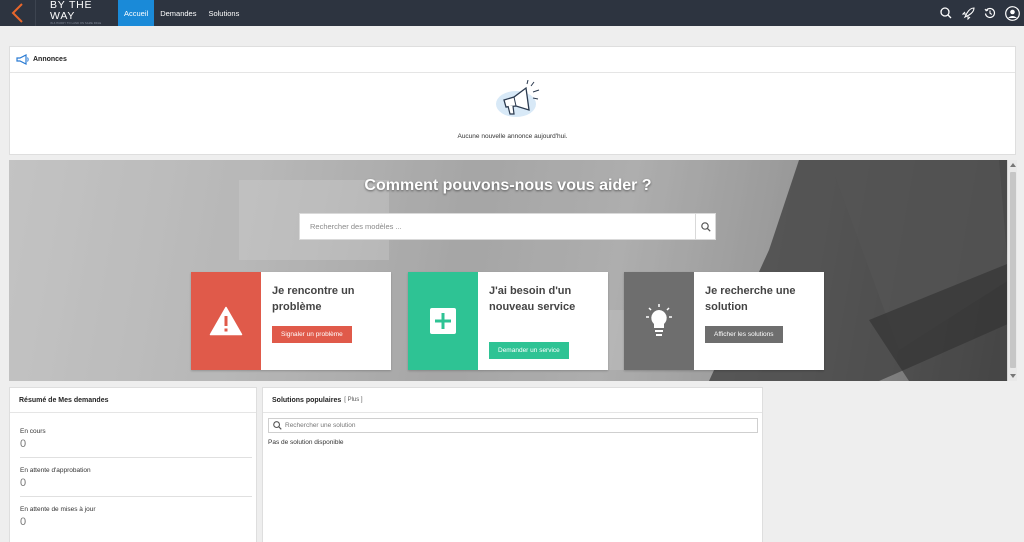 This screenshot has height=542, width=1024. Describe the element at coordinates (33, 431) in the screenshot. I see `summary-item-label: En cours` at that location.